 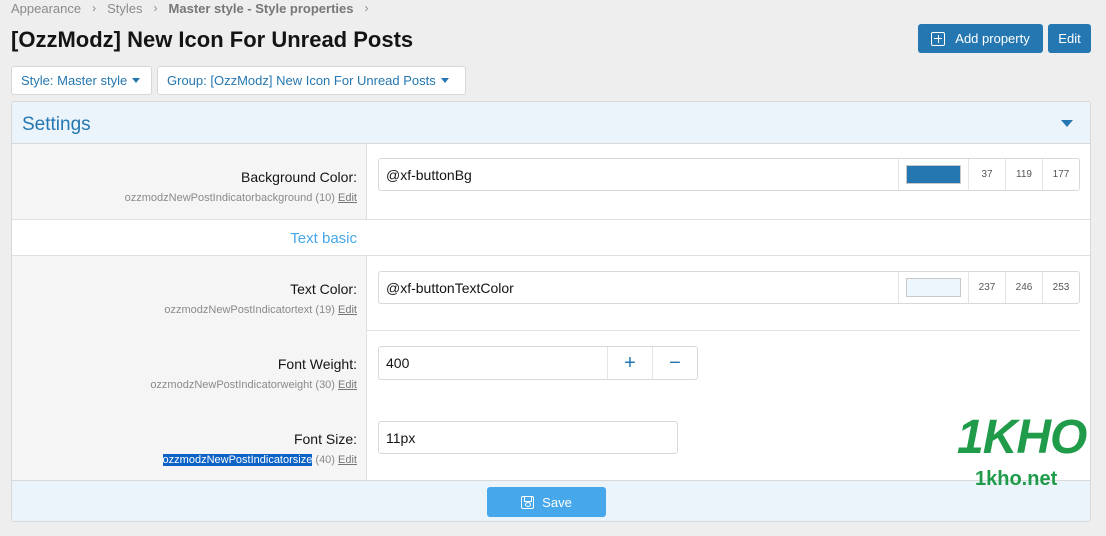 What do you see at coordinates (237, 460) in the screenshot?
I see `property-key-name: ozzmodzNewPostIndicatorsize` at bounding box center [237, 460].